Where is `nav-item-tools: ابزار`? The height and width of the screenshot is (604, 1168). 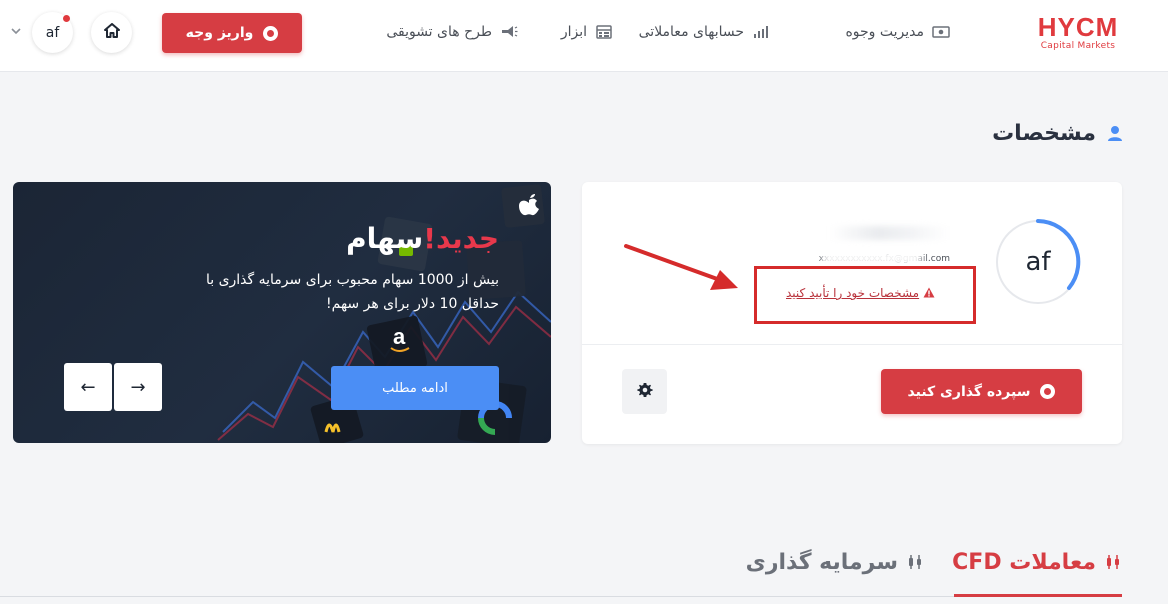
nav-item-tools: ابزار is located at coordinates (587, 32).